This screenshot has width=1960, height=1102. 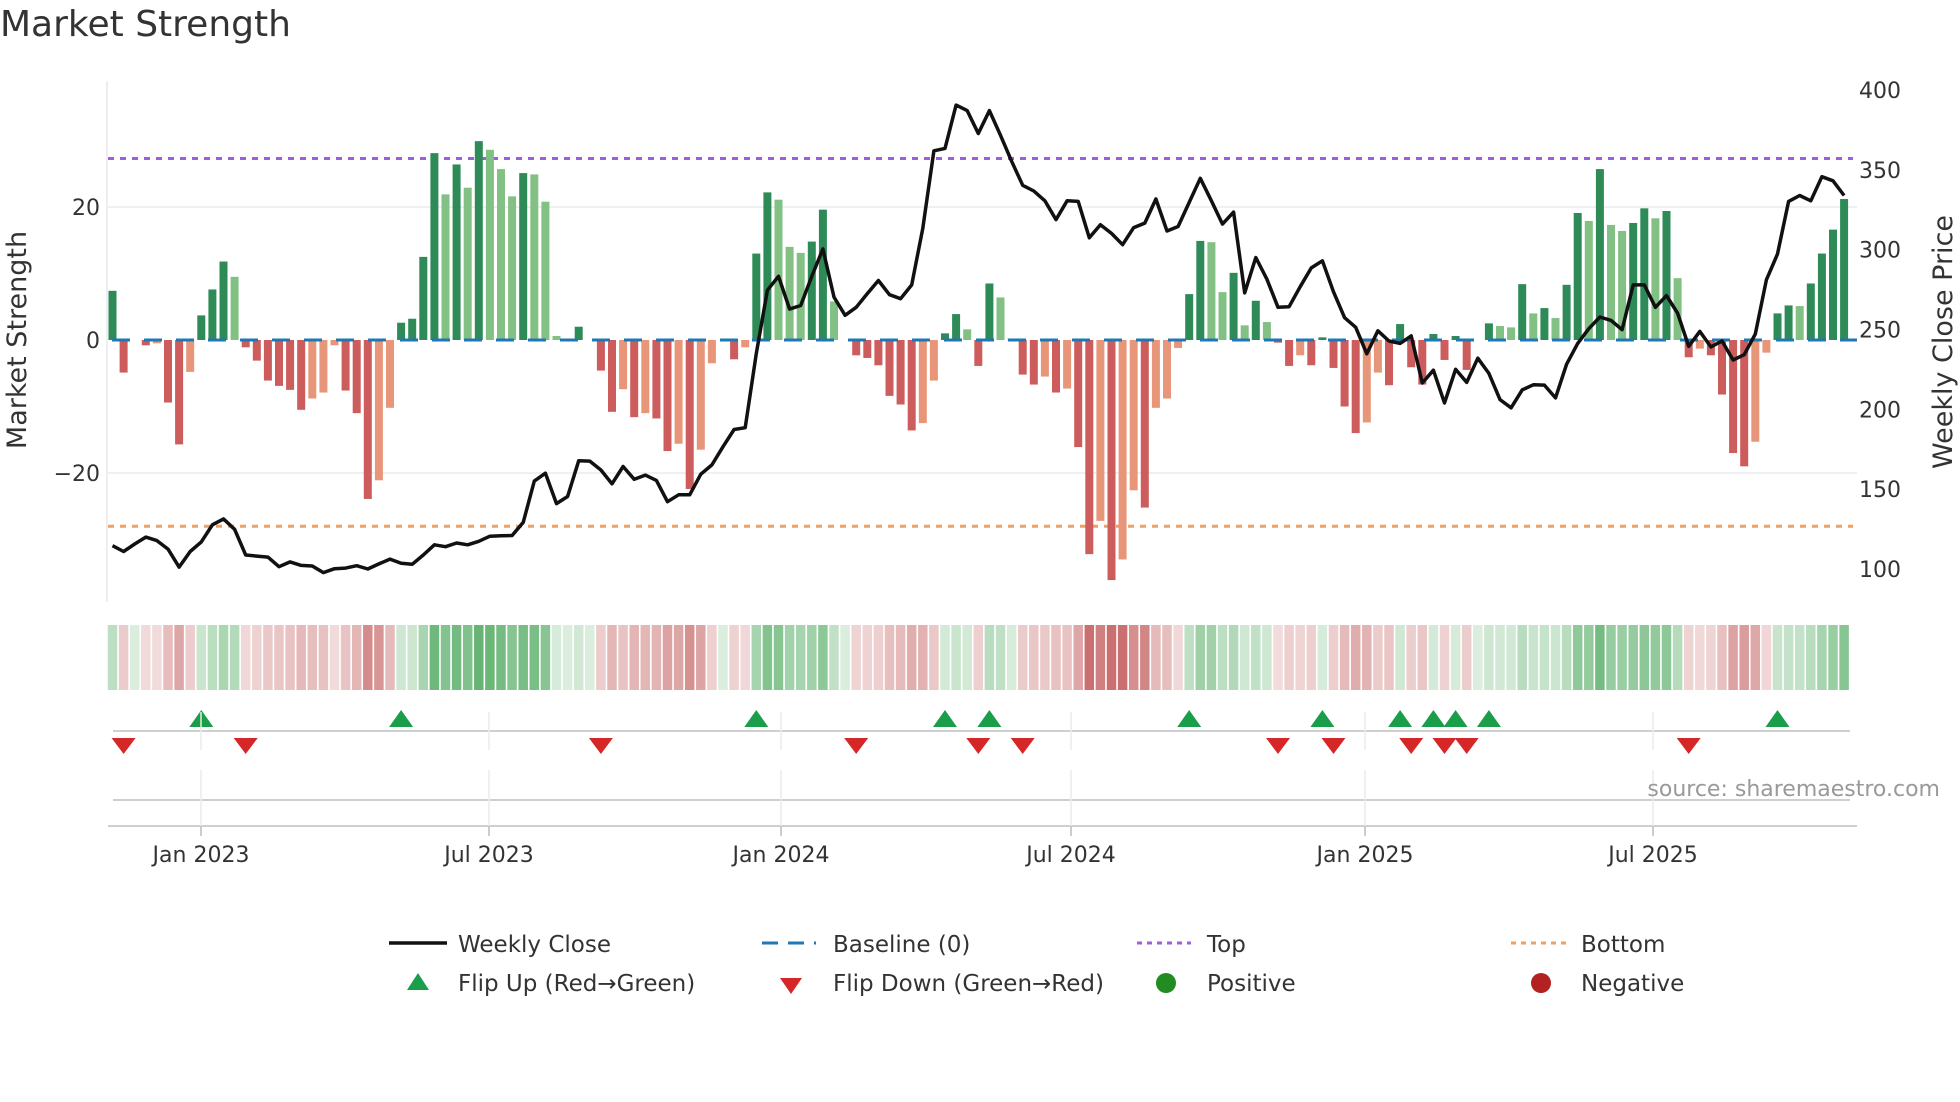 I want to click on y2-tick-label: 250, so click(x=1880, y=331).